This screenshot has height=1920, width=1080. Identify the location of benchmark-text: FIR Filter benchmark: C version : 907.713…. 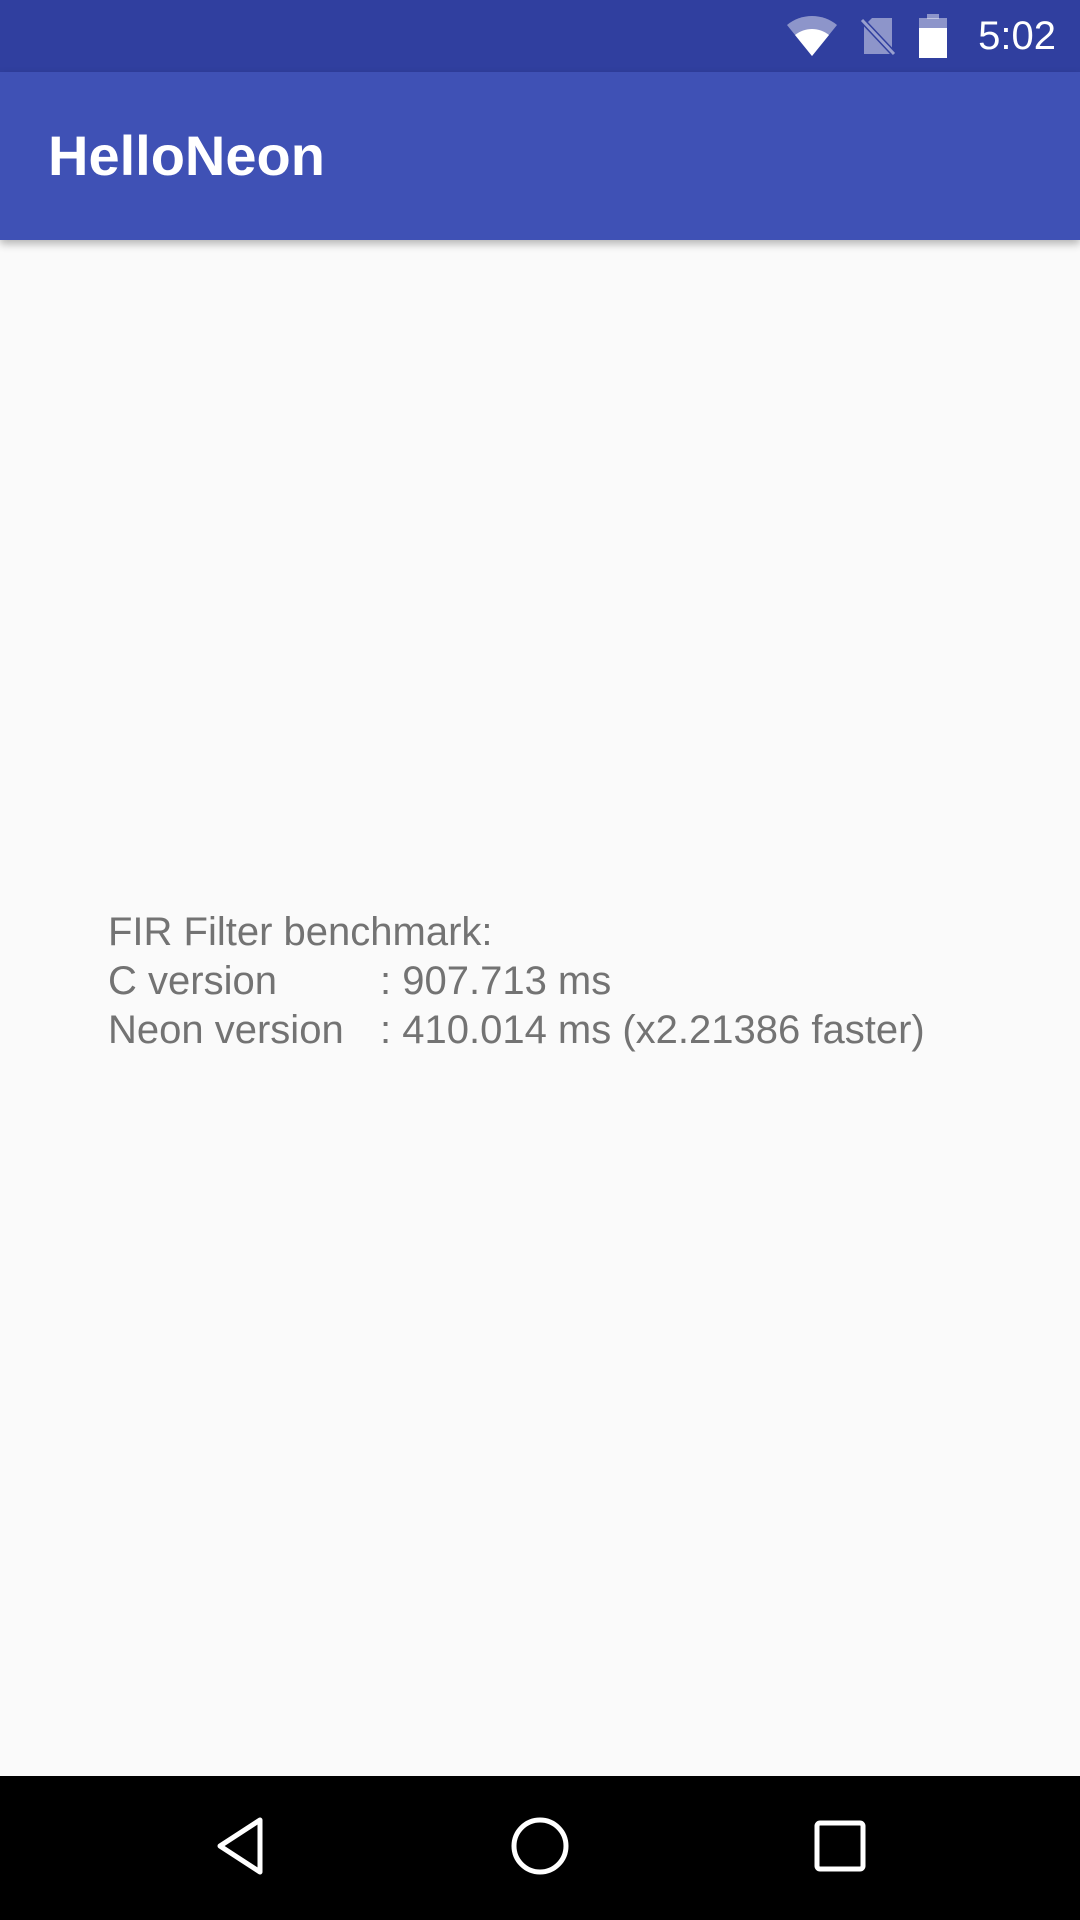
(516, 981).